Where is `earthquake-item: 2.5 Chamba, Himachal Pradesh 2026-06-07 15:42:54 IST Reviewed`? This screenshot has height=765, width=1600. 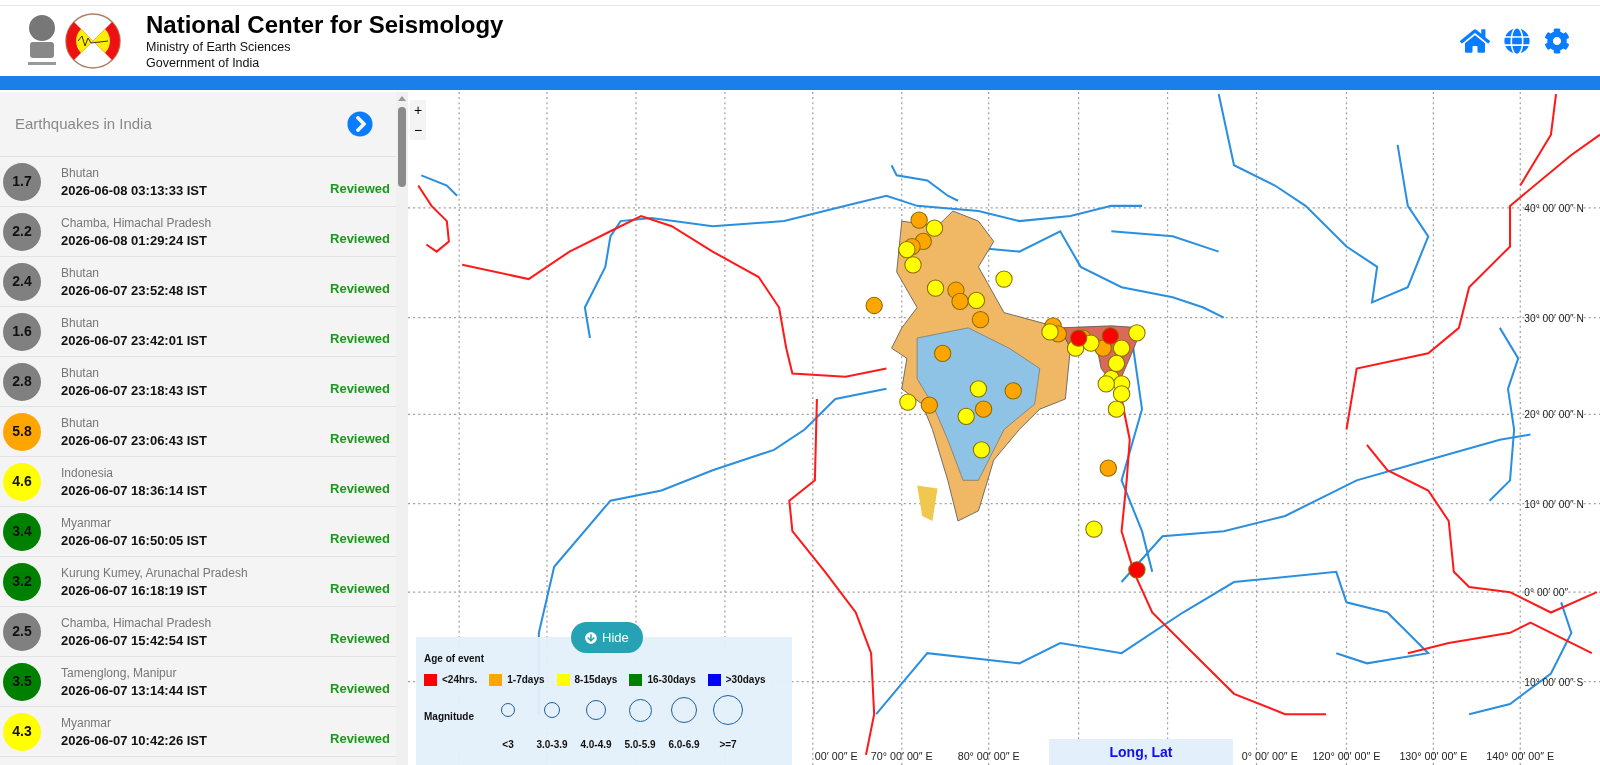
earthquake-item: 2.5 Chamba, Himachal Pradesh 2026-06-07 15:42:54 IST Reviewed is located at coordinates (198, 632).